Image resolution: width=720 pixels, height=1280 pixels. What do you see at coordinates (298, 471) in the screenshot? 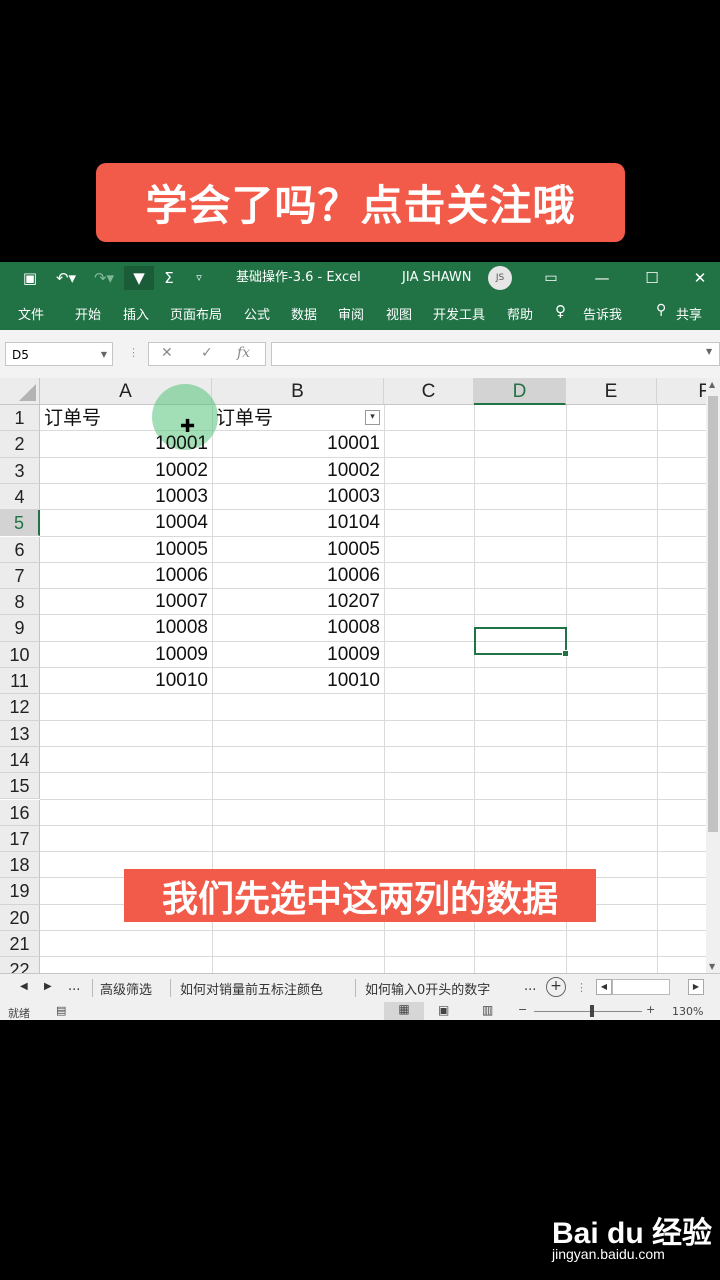
I see `cell-b3: 10002` at bounding box center [298, 471].